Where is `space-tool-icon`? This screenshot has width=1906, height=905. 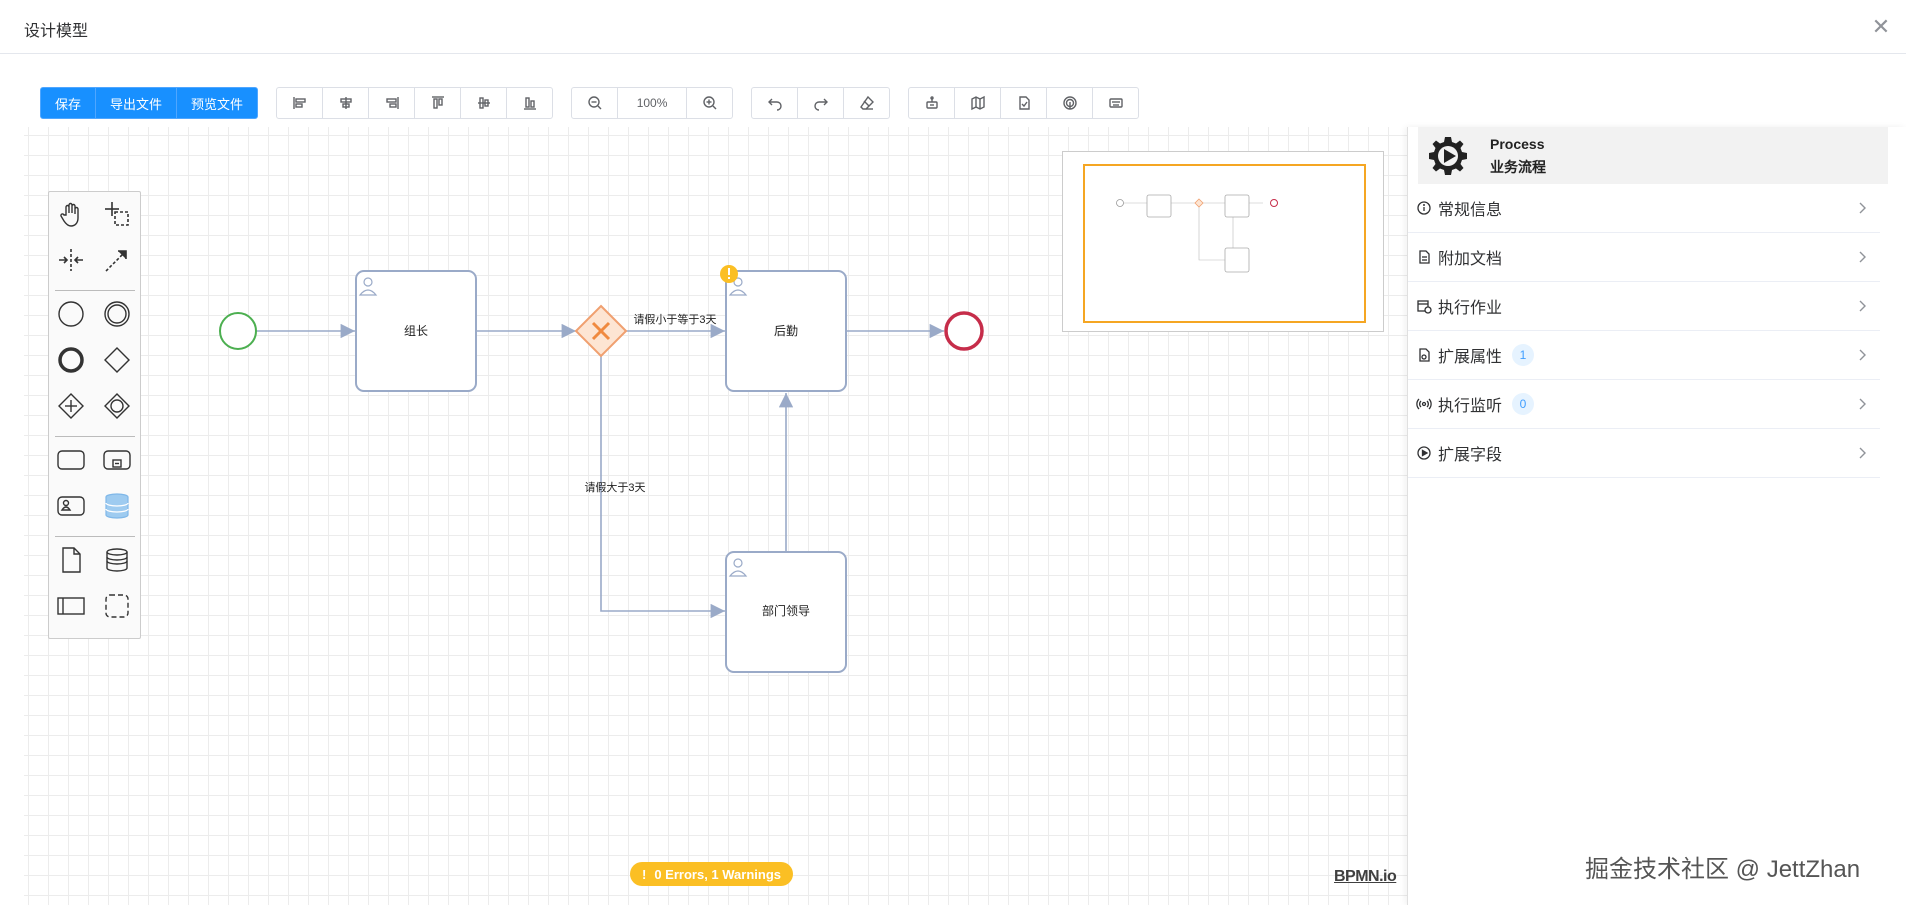 space-tool-icon is located at coordinates (71, 260).